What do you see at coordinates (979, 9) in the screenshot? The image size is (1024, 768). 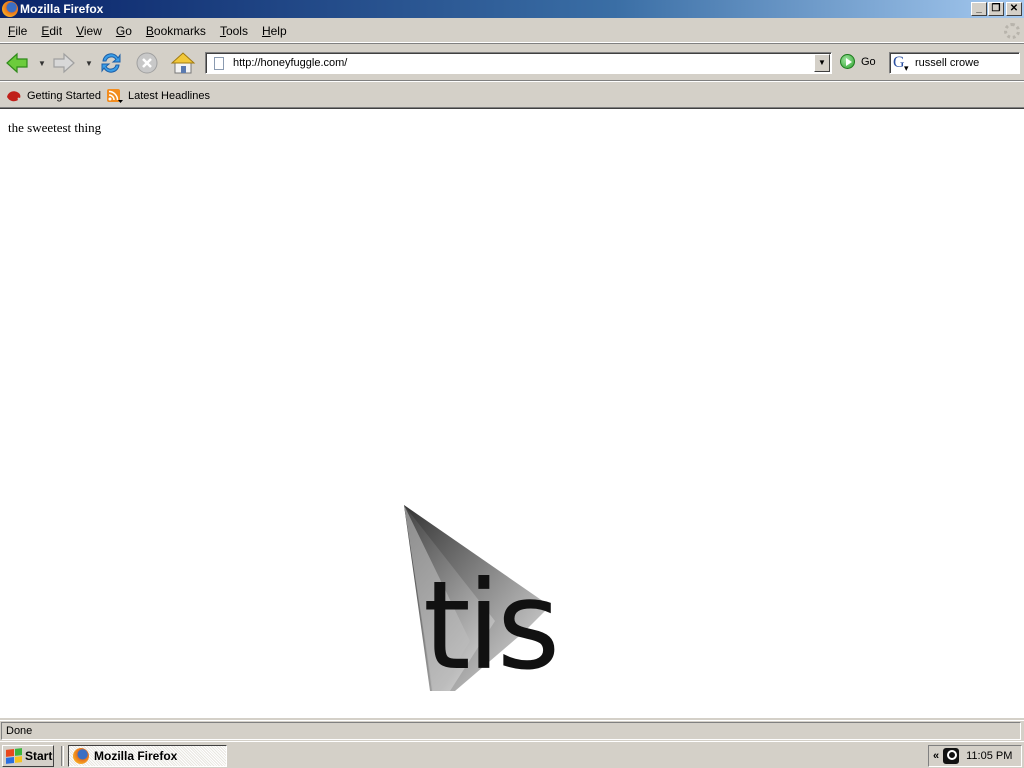 I see `minimize-button: _` at bounding box center [979, 9].